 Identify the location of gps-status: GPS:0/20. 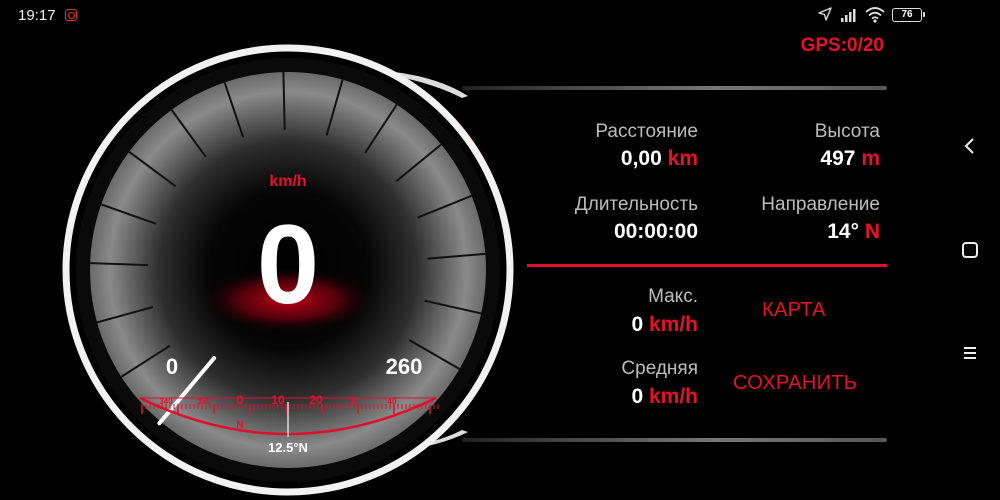
(842, 45).